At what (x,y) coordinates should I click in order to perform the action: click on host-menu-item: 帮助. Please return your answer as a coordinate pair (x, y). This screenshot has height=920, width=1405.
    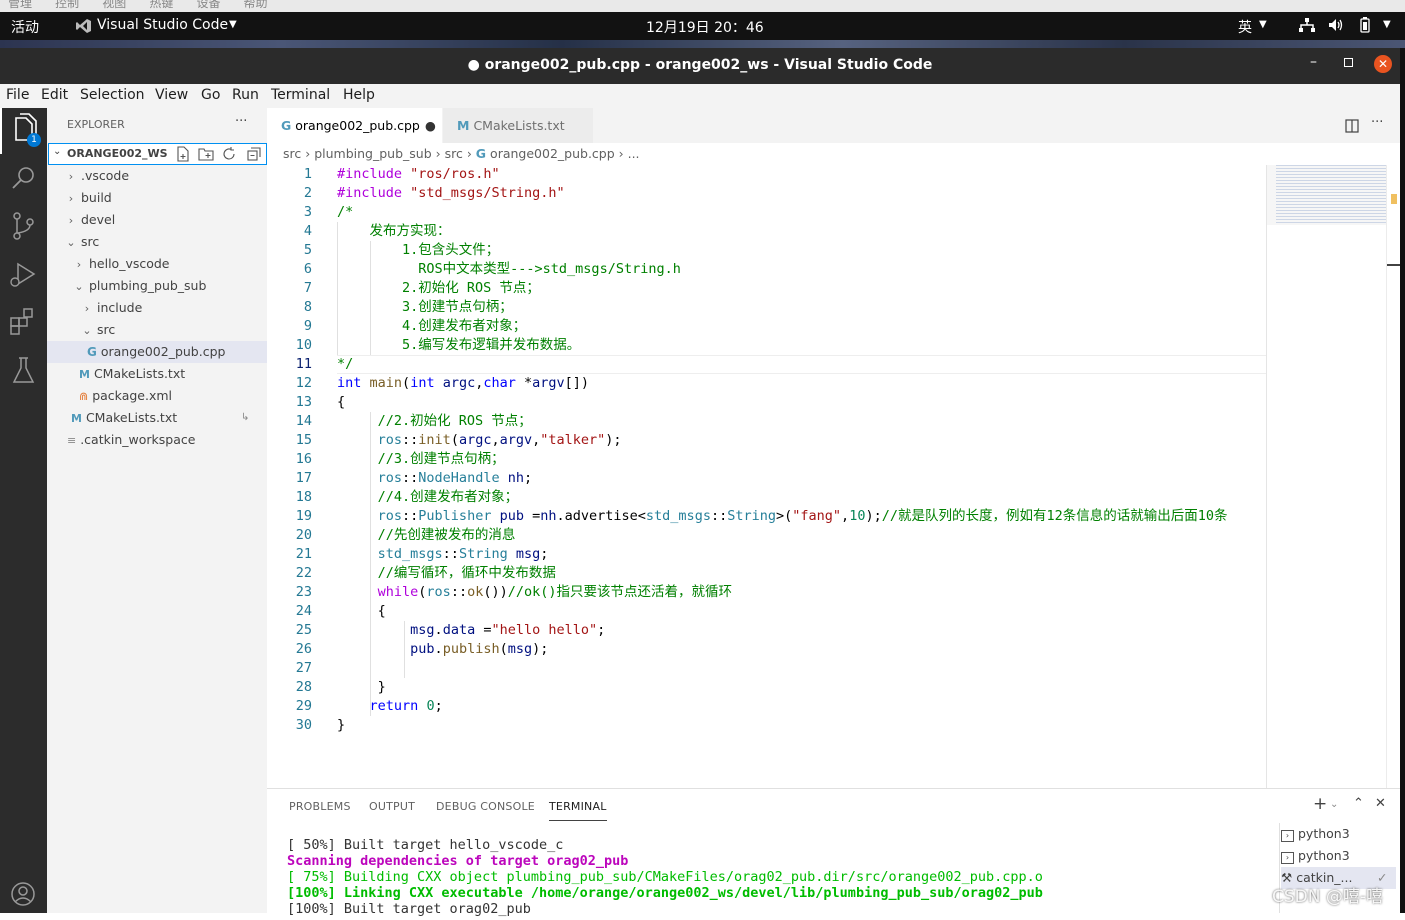
    Looking at the image, I should click on (256, 5).